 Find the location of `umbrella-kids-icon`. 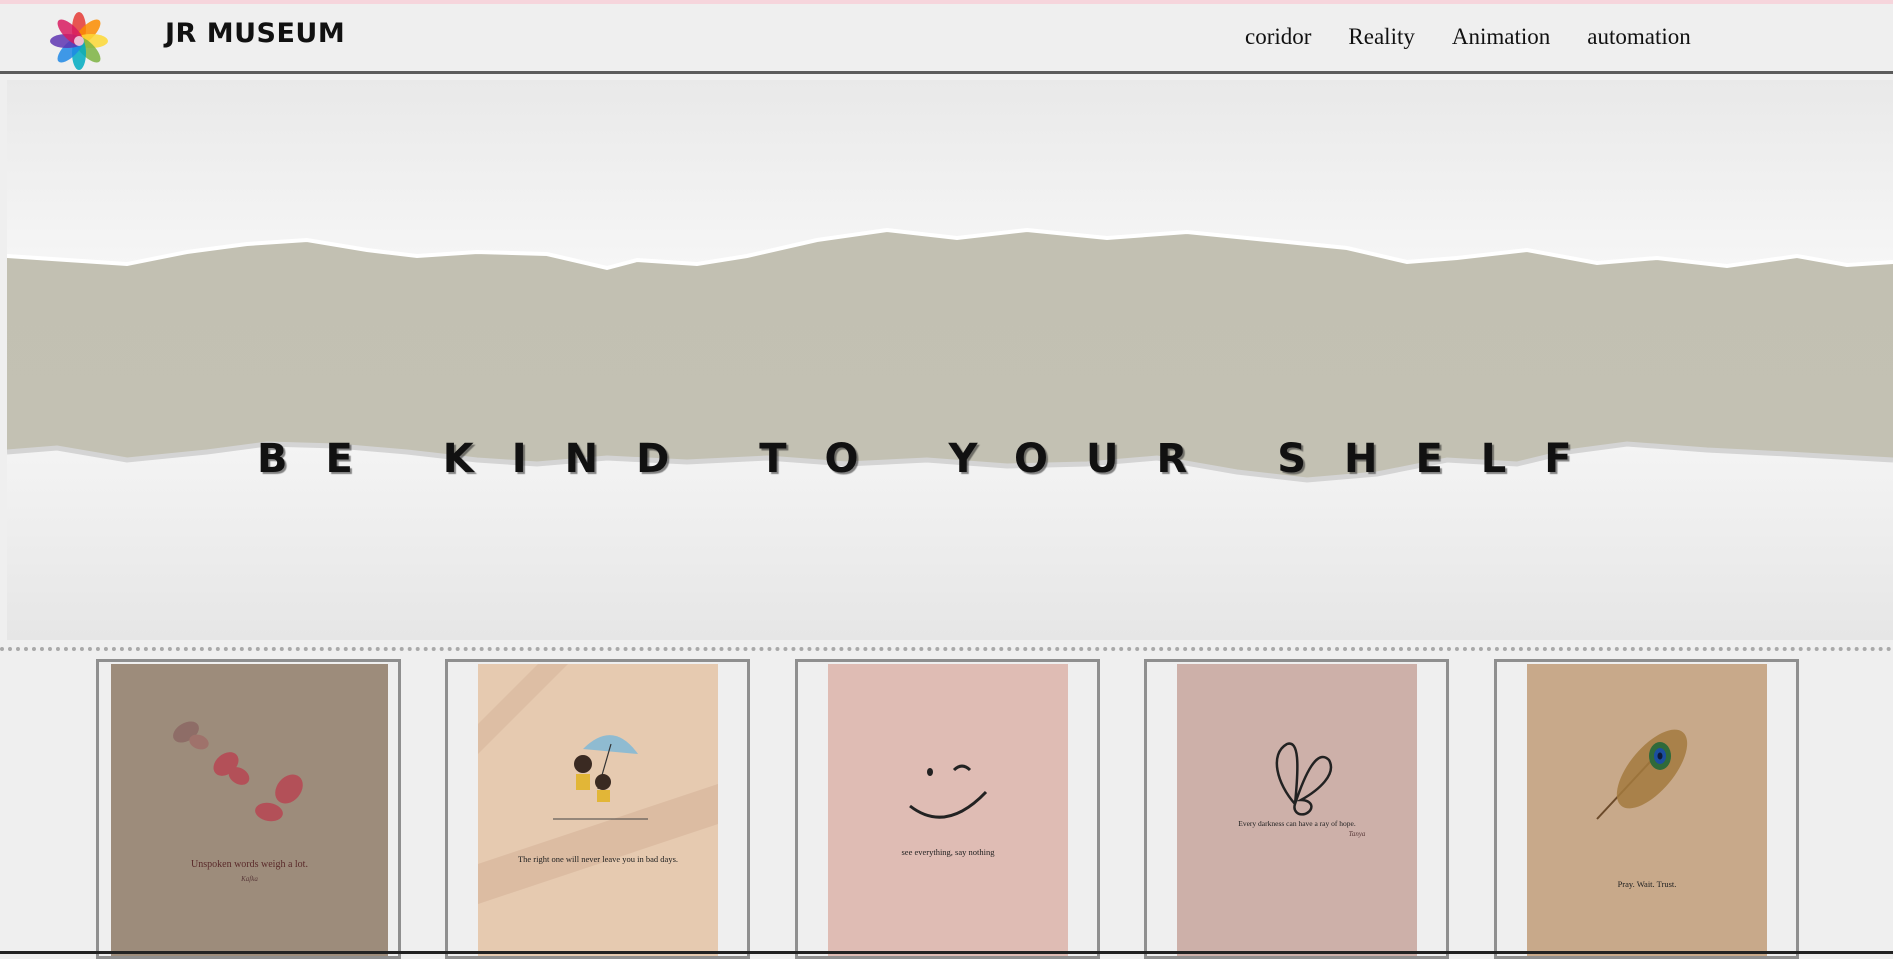

umbrella-kids-icon is located at coordinates (598, 784).